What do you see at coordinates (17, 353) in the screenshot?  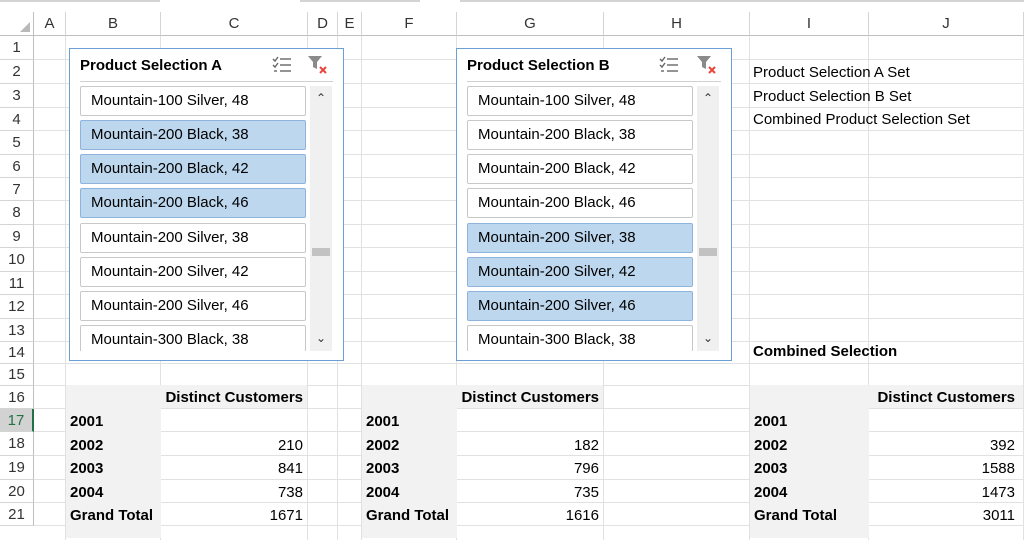 I see `row-header: 14` at bounding box center [17, 353].